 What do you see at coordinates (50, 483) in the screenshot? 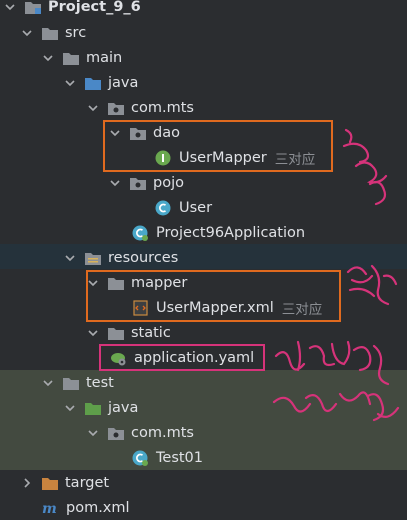
I see `excluded-folder-icon` at bounding box center [50, 483].